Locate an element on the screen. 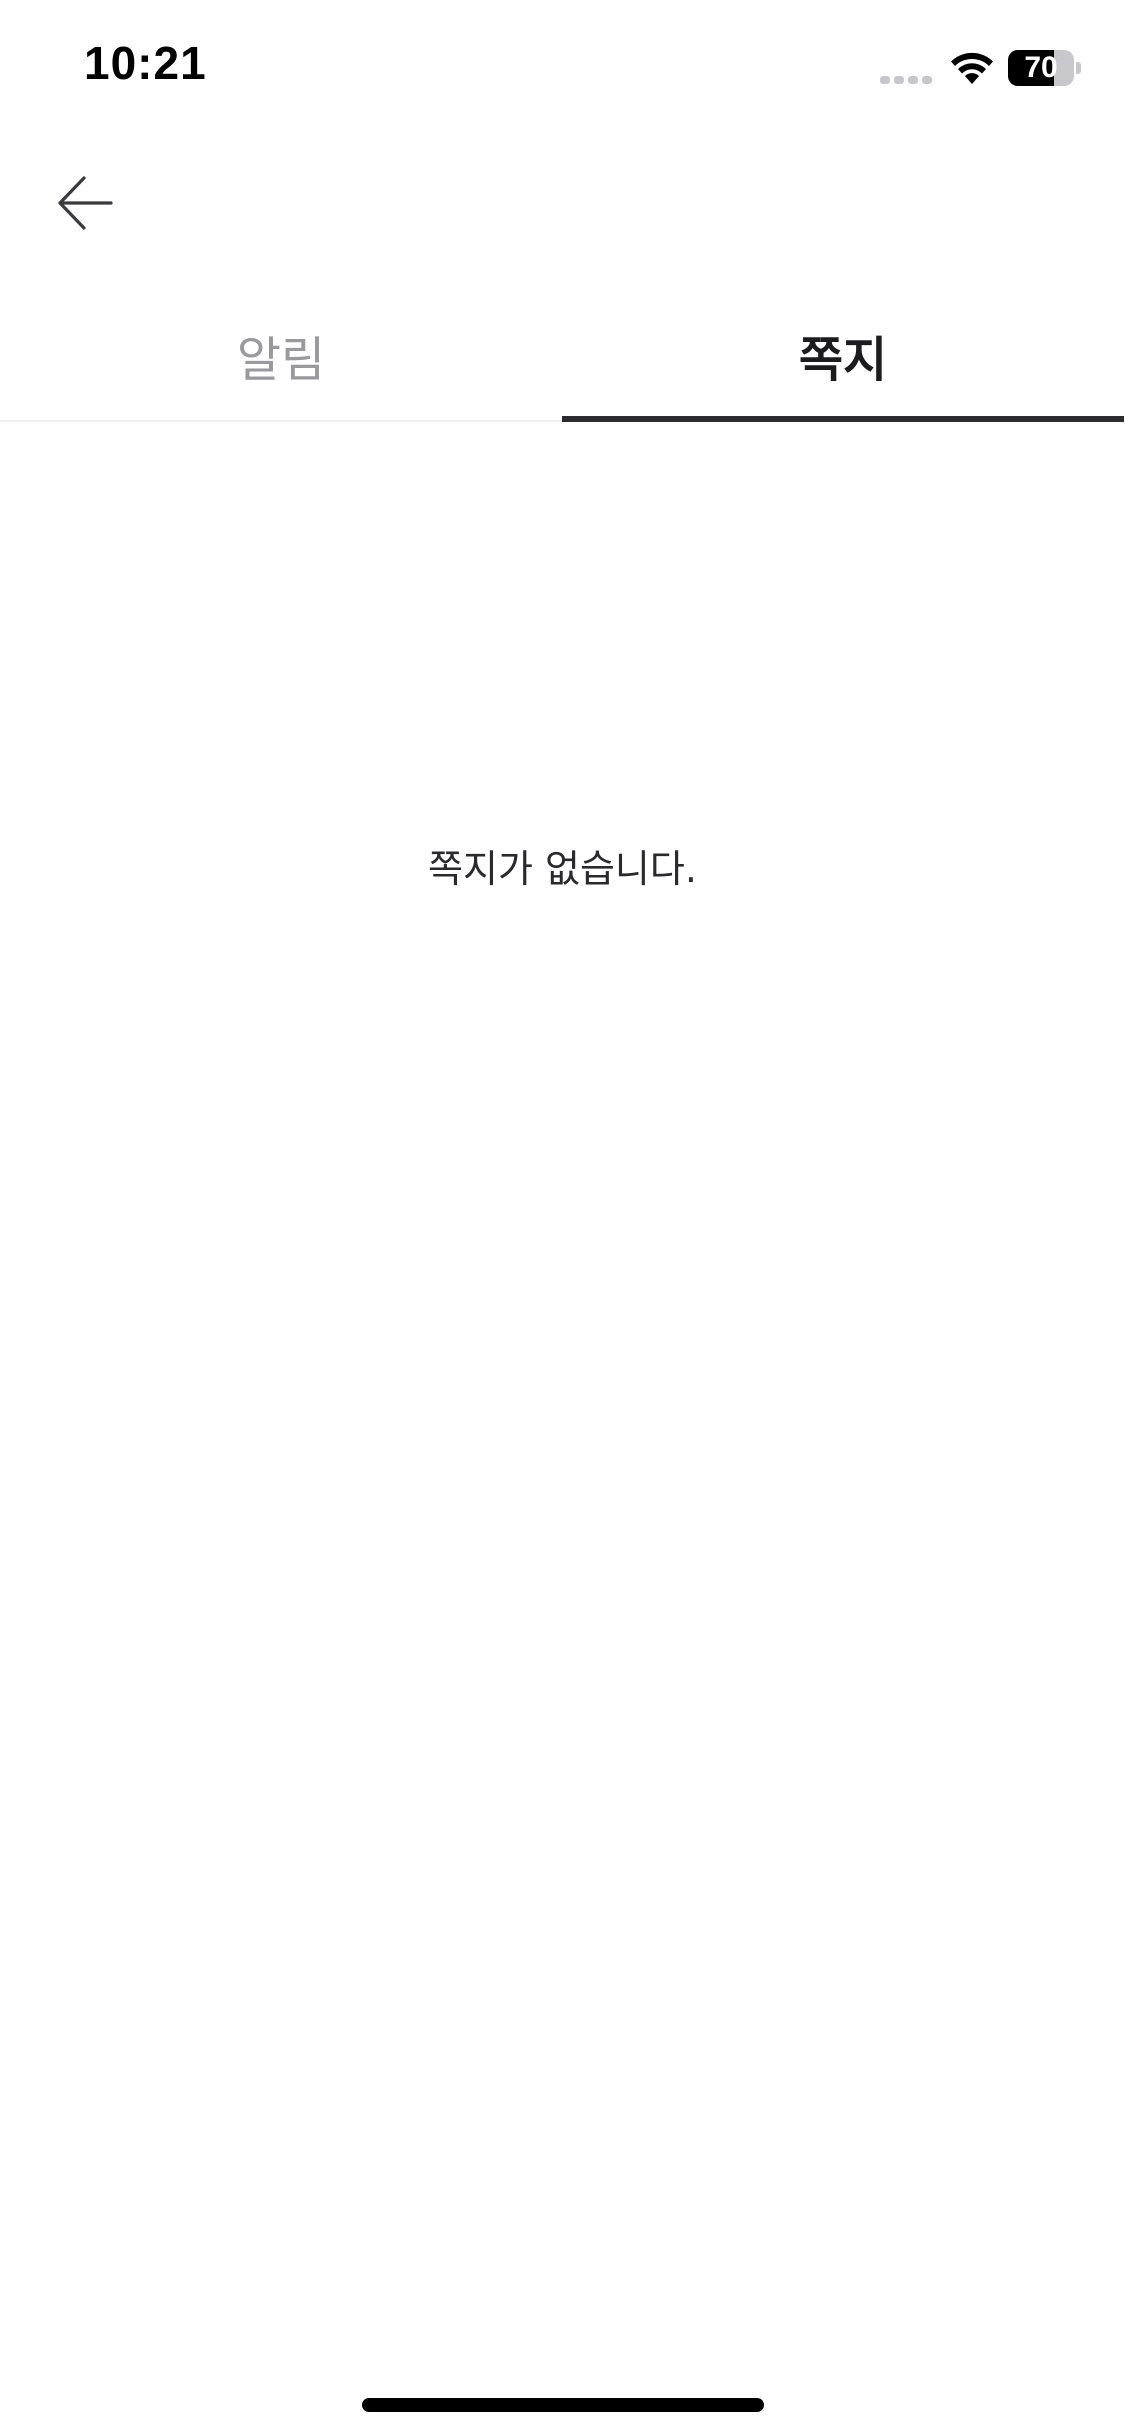 This screenshot has height=2436, width=1125. battery-shell: 70 is located at coordinates (1041, 68).